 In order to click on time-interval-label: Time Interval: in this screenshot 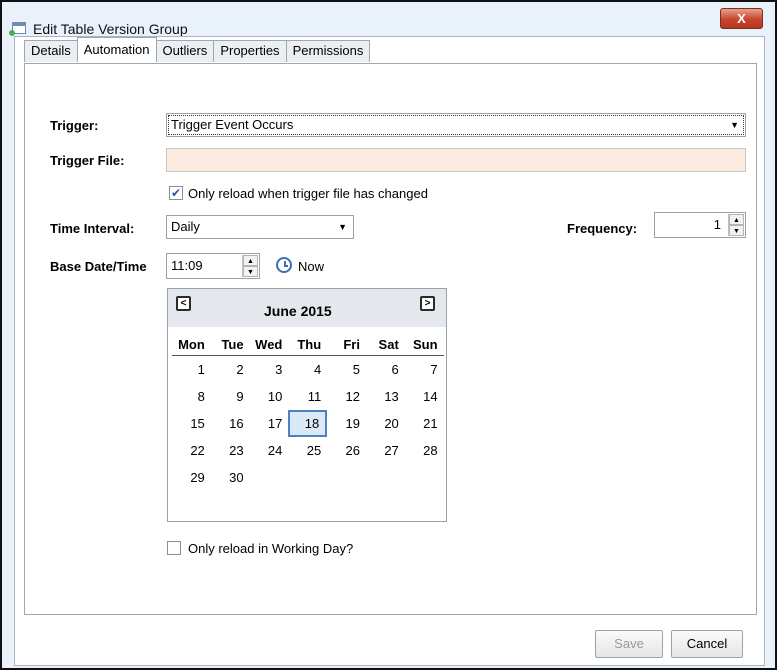, I will do `click(92, 228)`.